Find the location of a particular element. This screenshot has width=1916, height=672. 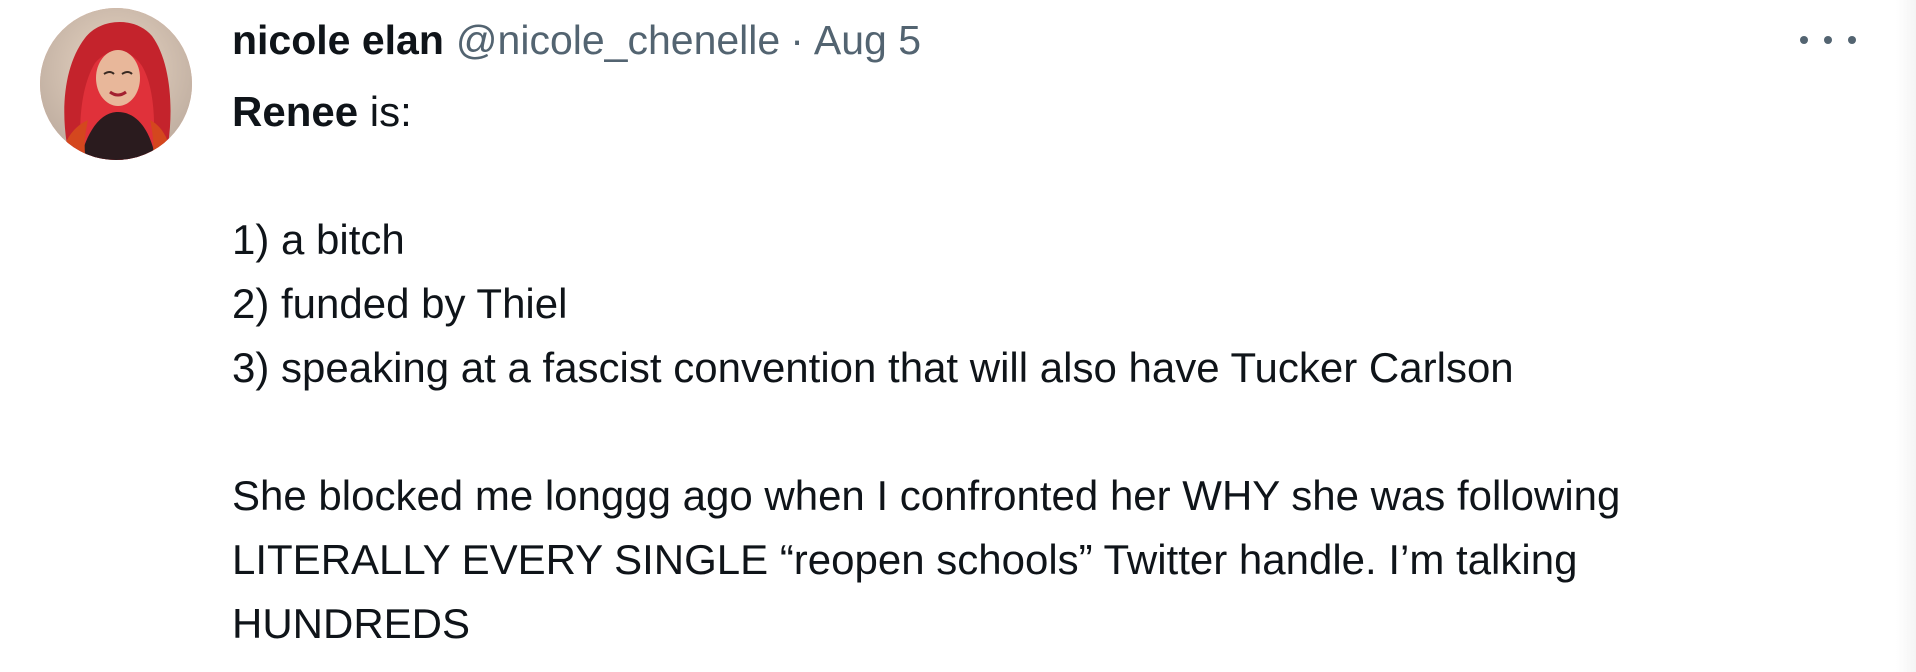

scroll-edge is located at coordinates (1906, 336).